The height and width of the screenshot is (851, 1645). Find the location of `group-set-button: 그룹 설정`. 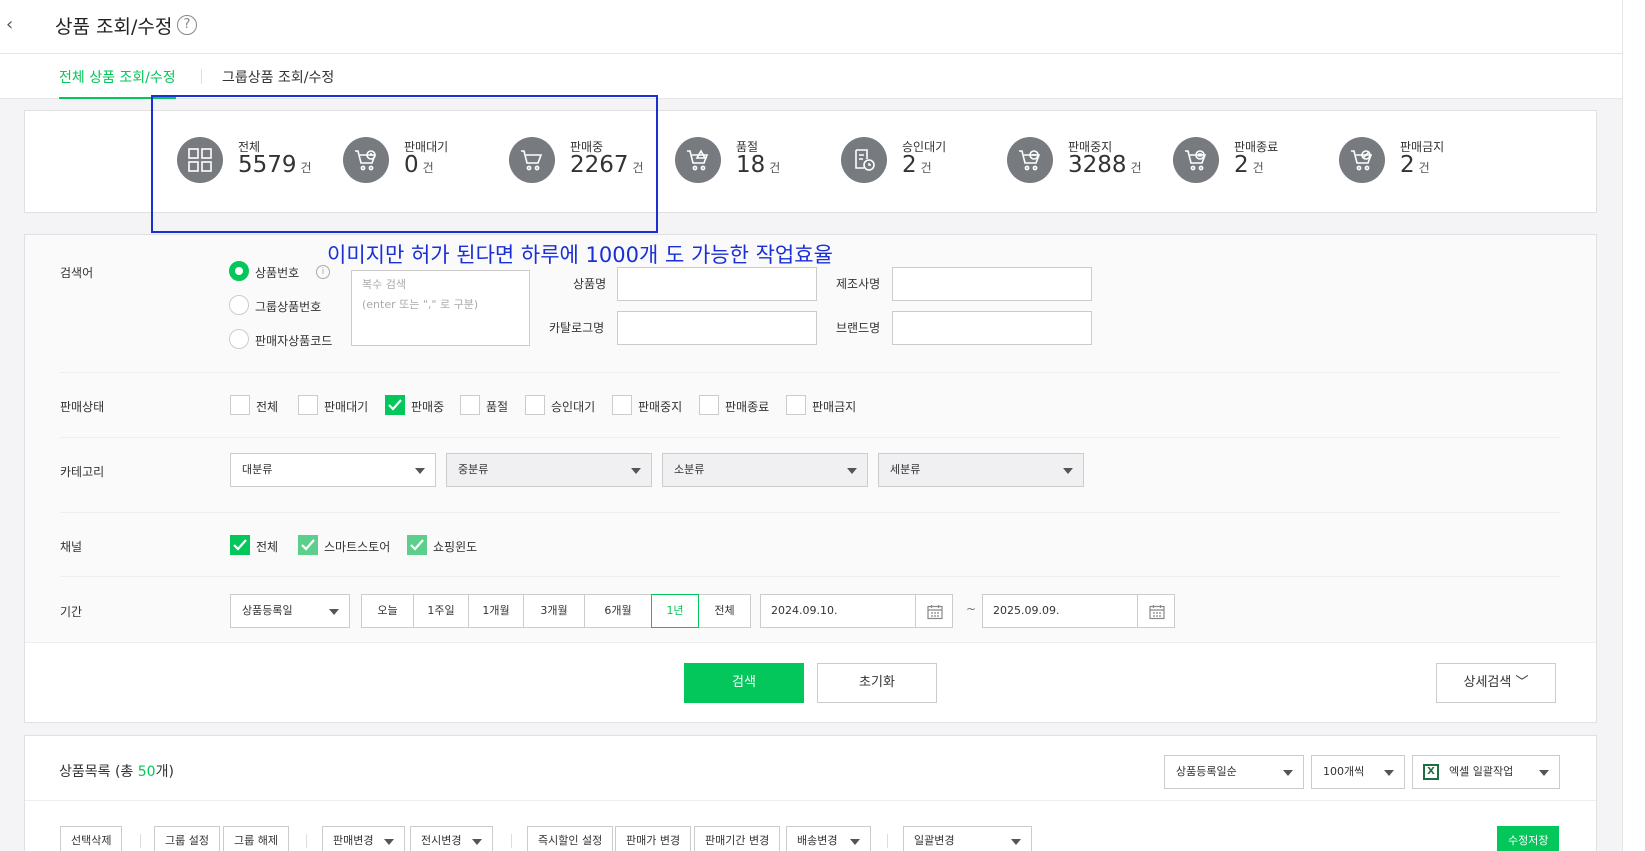

group-set-button: 그룹 설정 is located at coordinates (187, 838).